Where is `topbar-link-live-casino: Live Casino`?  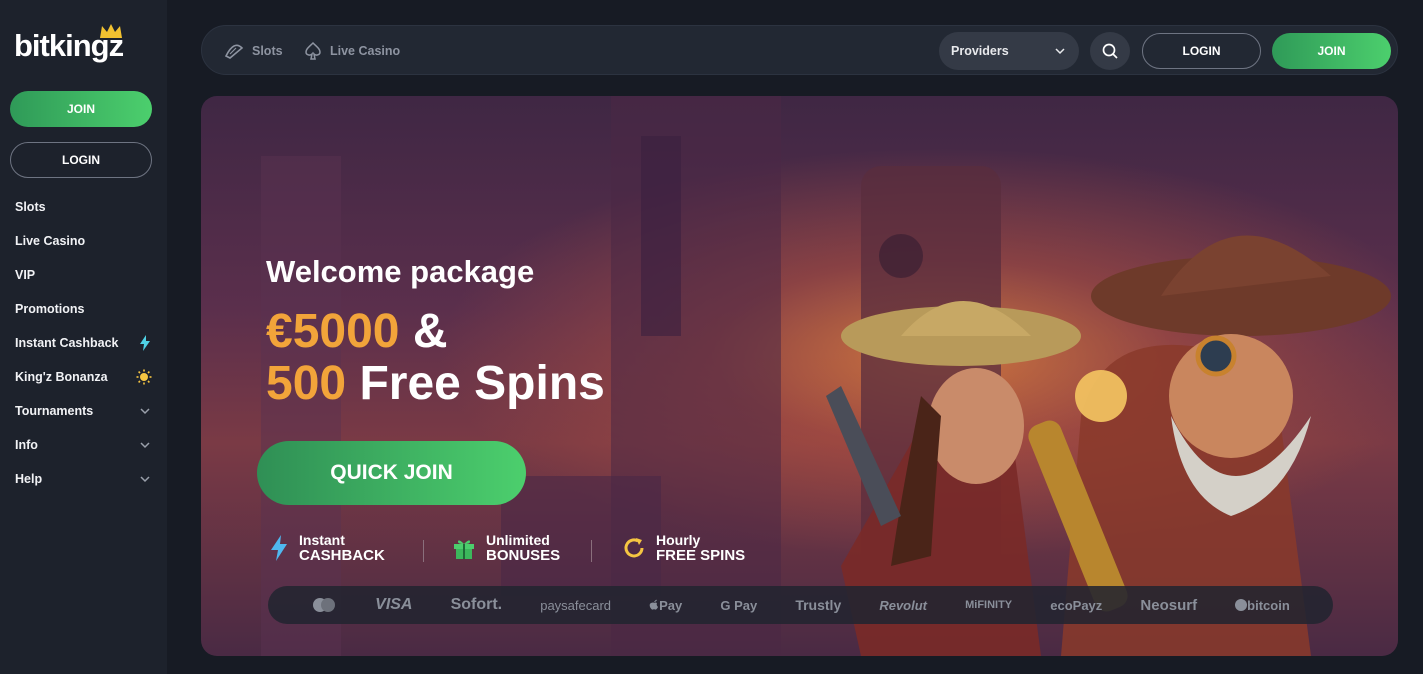
topbar-link-live-casino: Live Casino is located at coordinates (352, 51).